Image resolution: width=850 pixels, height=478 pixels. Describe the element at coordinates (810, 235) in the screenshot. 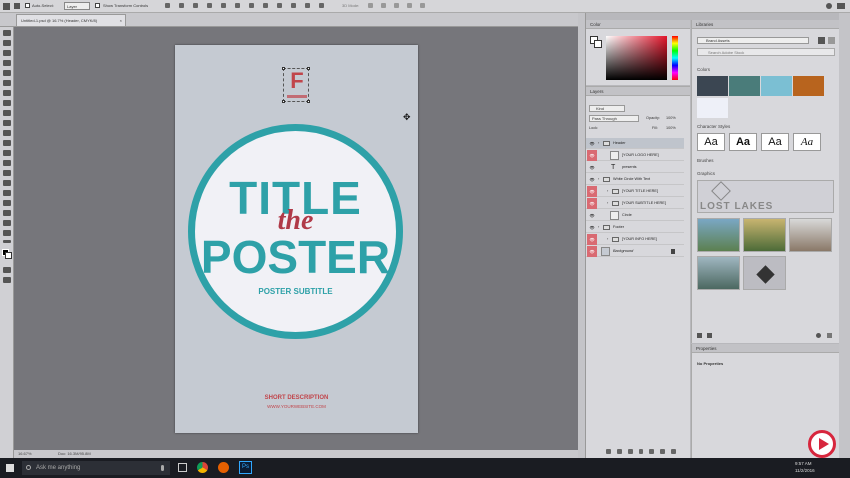

I see `graphic-photo-deer` at that location.